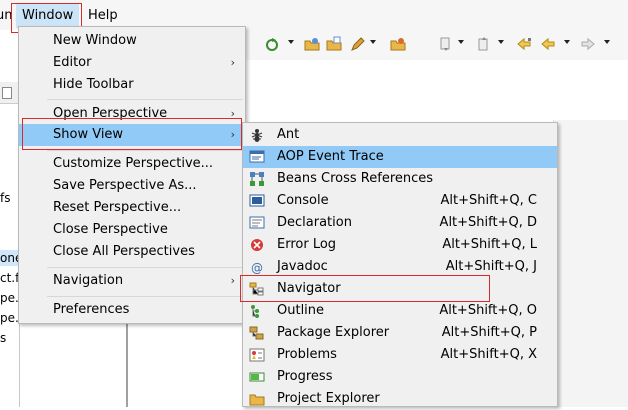 The width and height of the screenshot is (628, 410). Describe the element at coordinates (110, 113) in the screenshot. I see `menu-item-label: Open Perspective` at that location.